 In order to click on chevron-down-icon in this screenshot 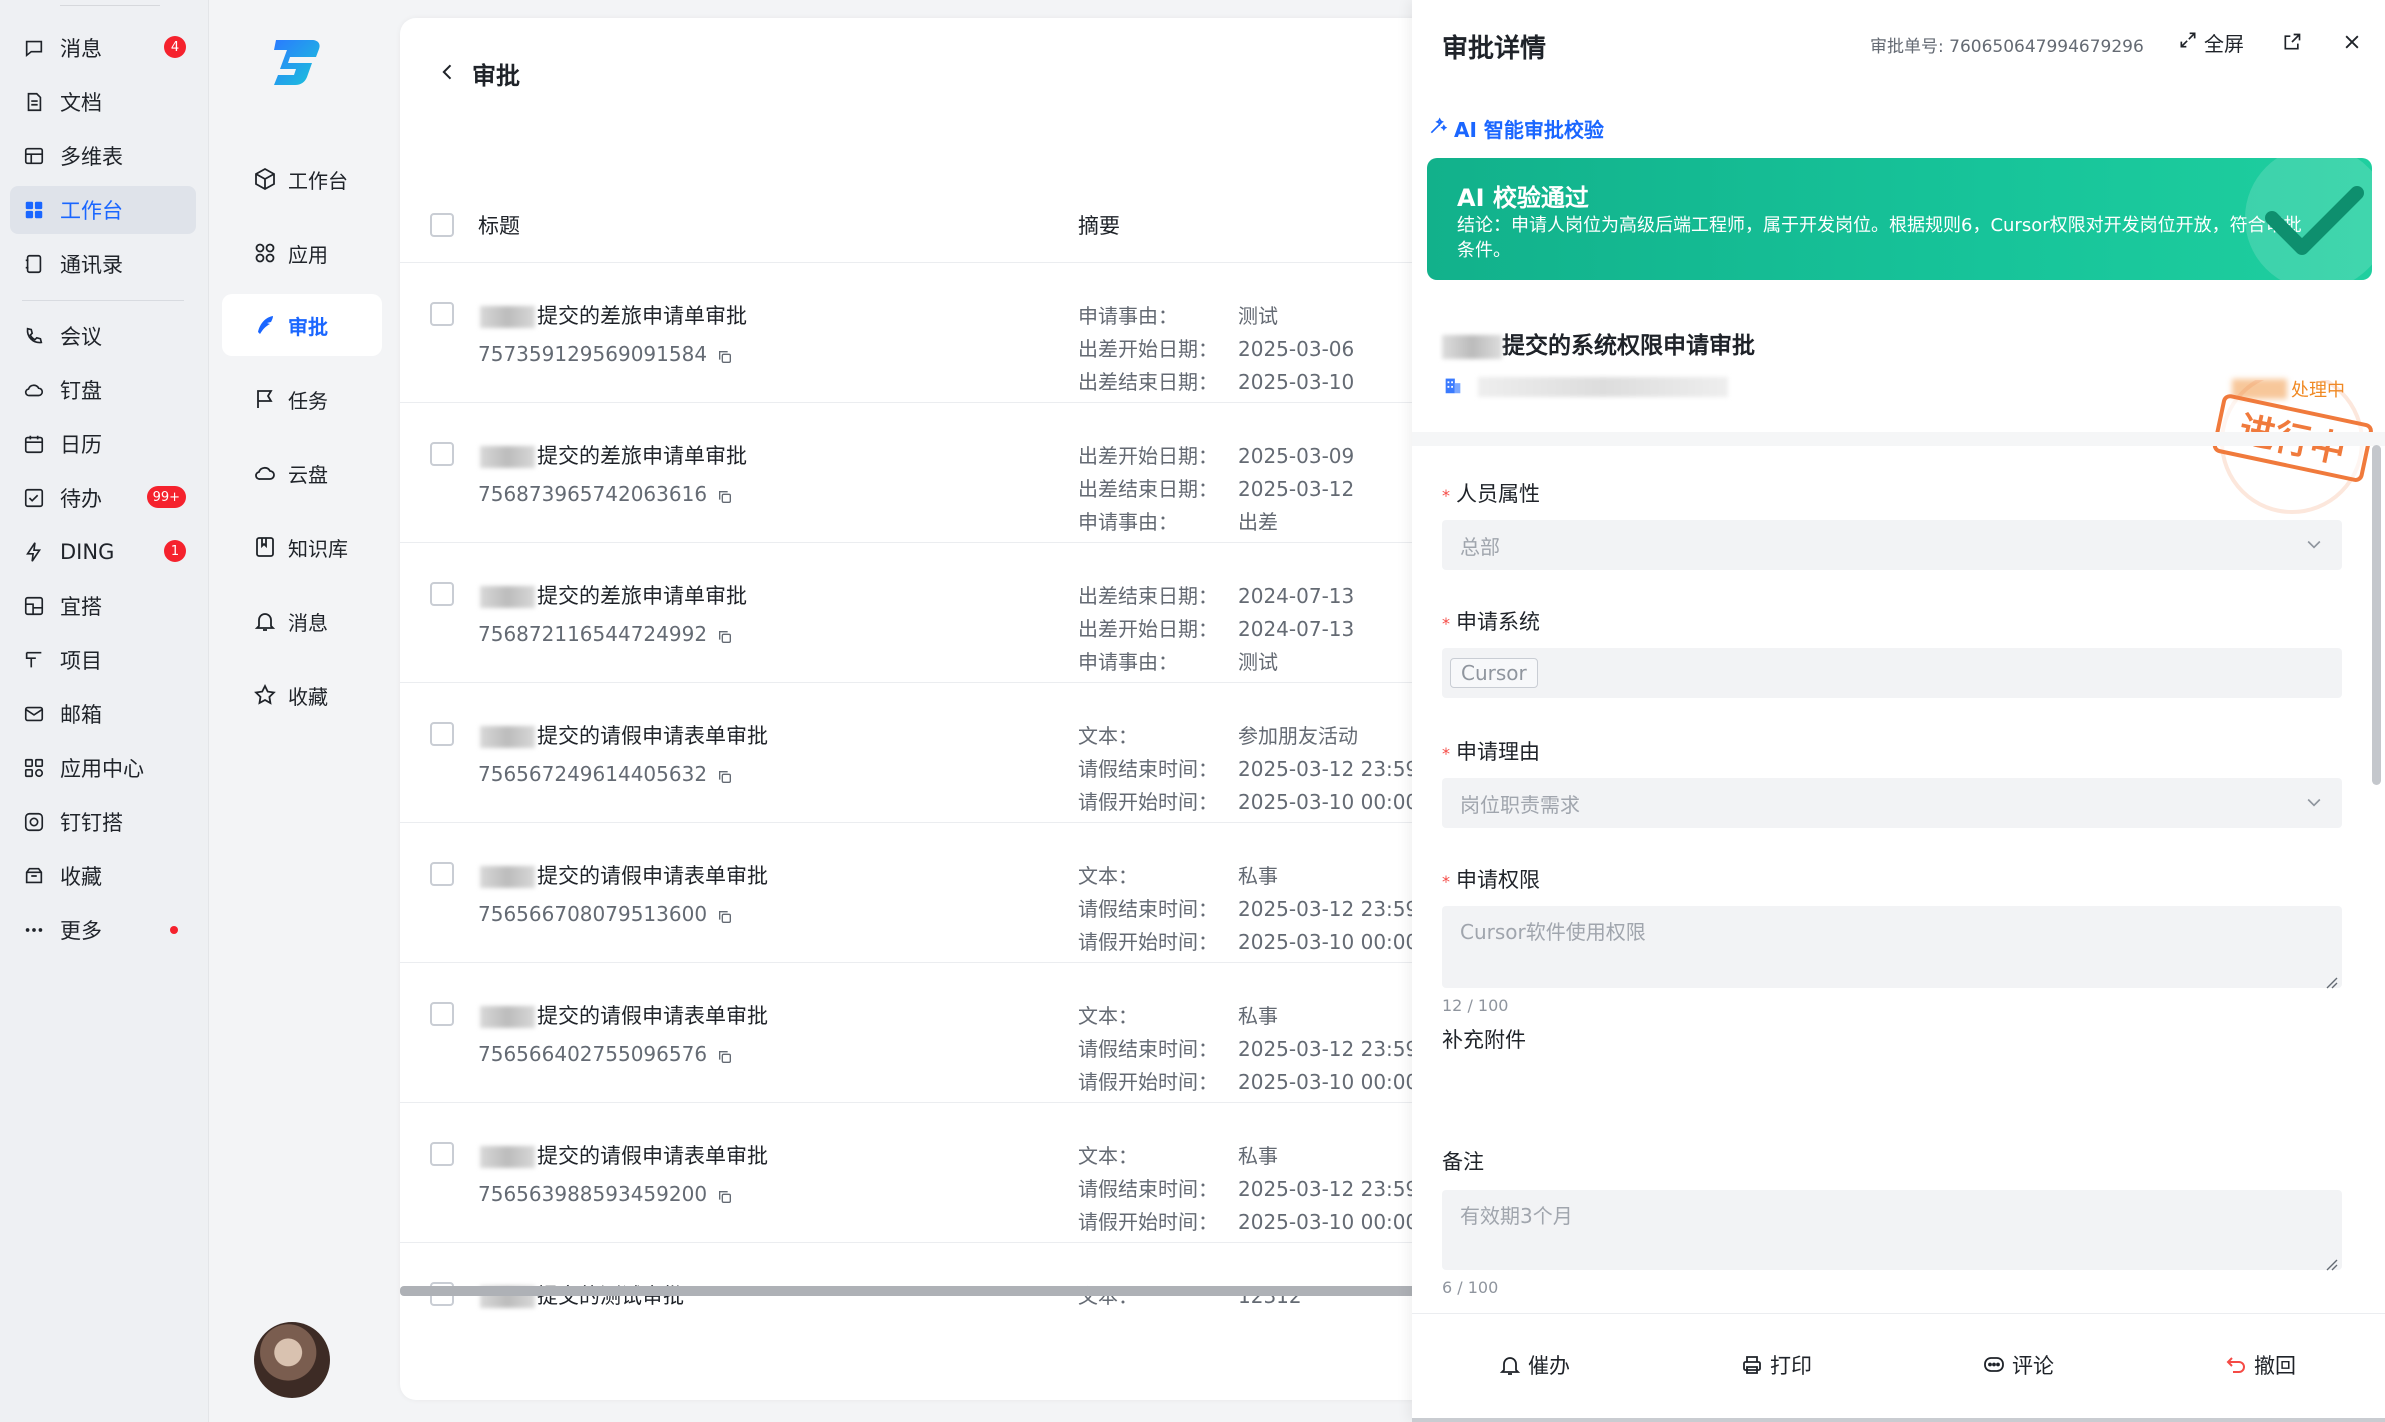, I will do `click(2314, 544)`.